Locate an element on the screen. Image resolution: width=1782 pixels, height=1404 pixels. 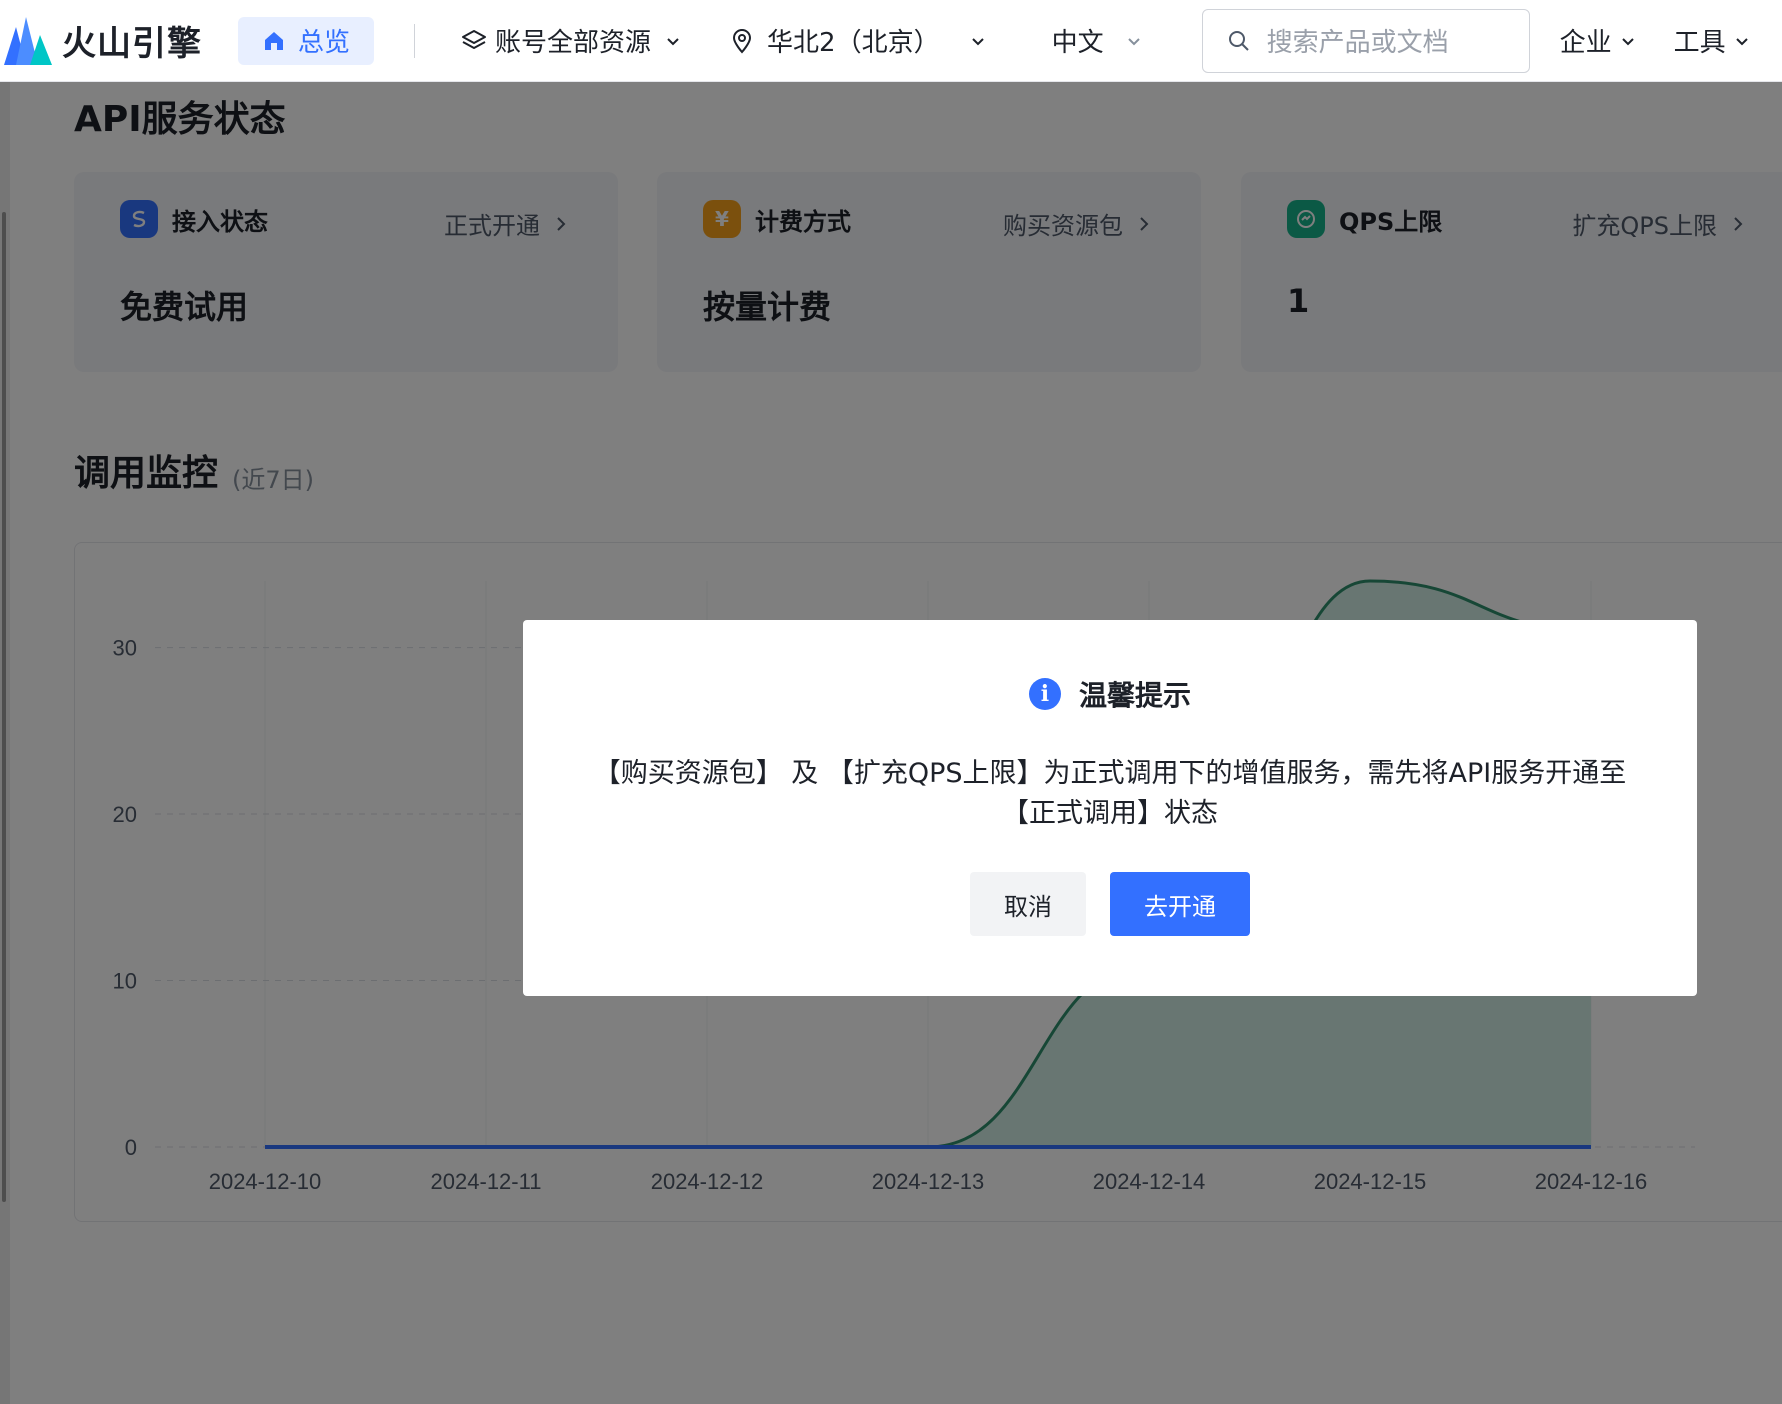
dialog-title: 温馨提示 is located at coordinates (1134, 695).